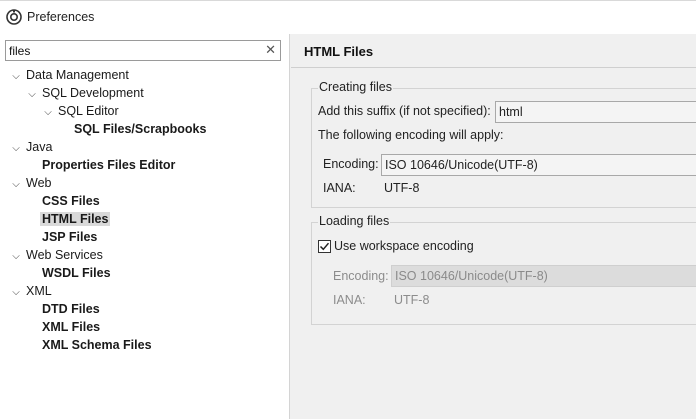 The width and height of the screenshot is (696, 419). What do you see at coordinates (71, 201) in the screenshot?
I see `tree-item-css-files: CSS Files` at bounding box center [71, 201].